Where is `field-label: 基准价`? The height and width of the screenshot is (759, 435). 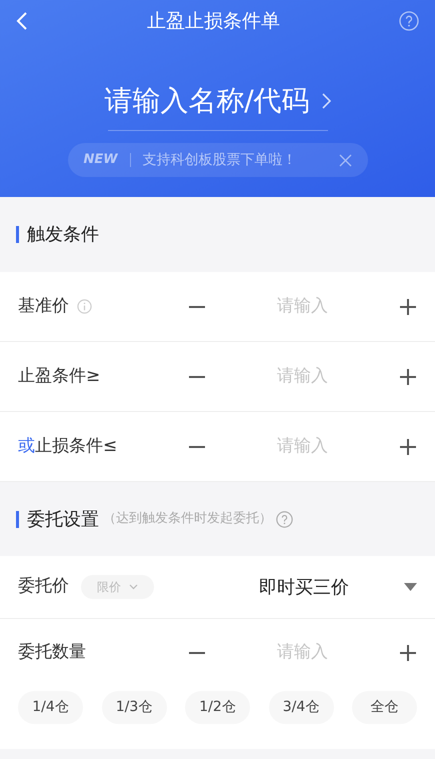
field-label: 基准价 is located at coordinates (43, 306).